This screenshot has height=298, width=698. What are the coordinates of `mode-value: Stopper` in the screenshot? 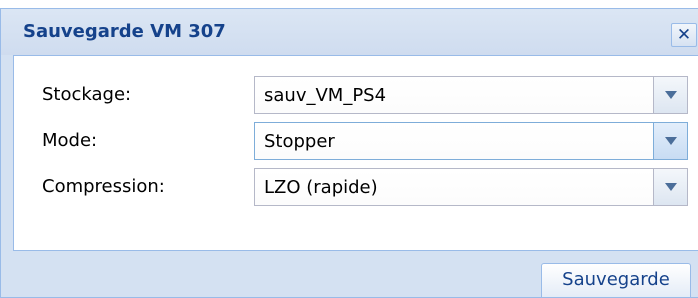 It's located at (299, 141).